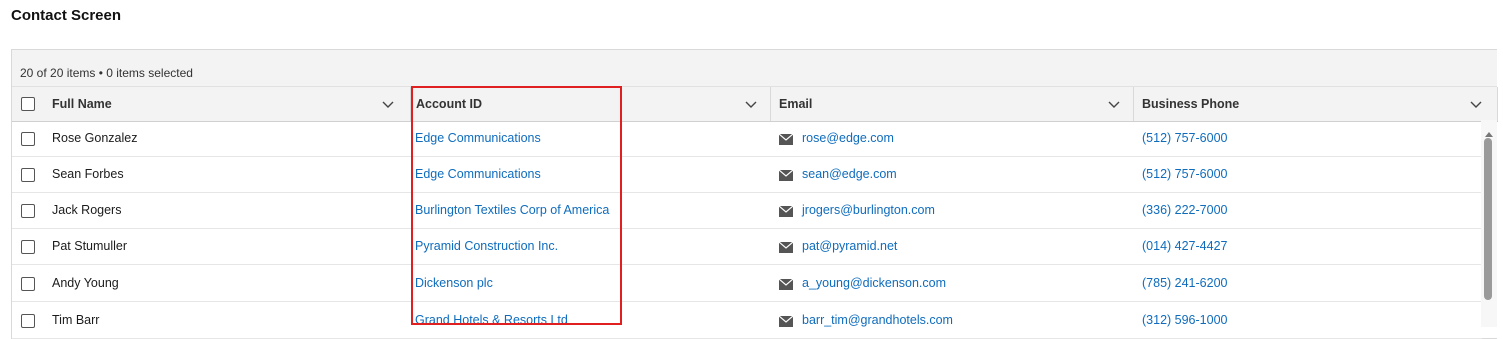  Describe the element at coordinates (449, 104) in the screenshot. I see `column-label: Account ID` at that location.